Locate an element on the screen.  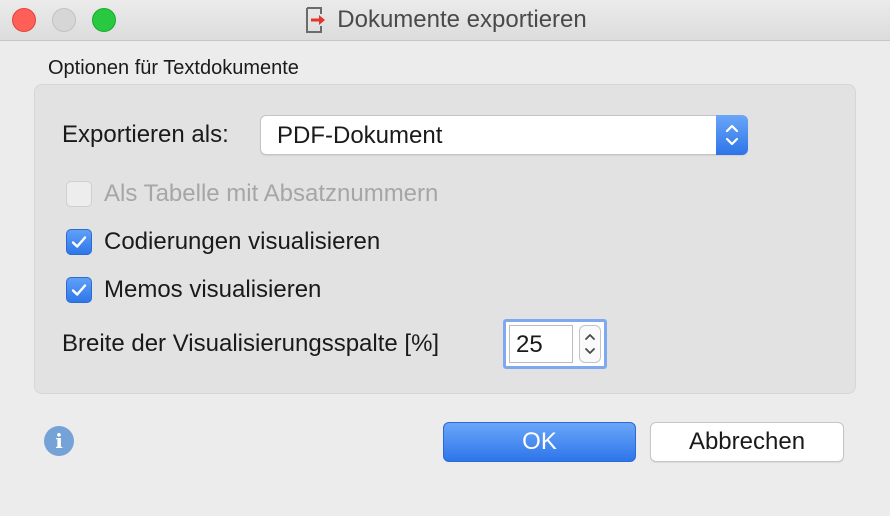
export-format-value: PDF-Dokument is located at coordinates (360, 135).